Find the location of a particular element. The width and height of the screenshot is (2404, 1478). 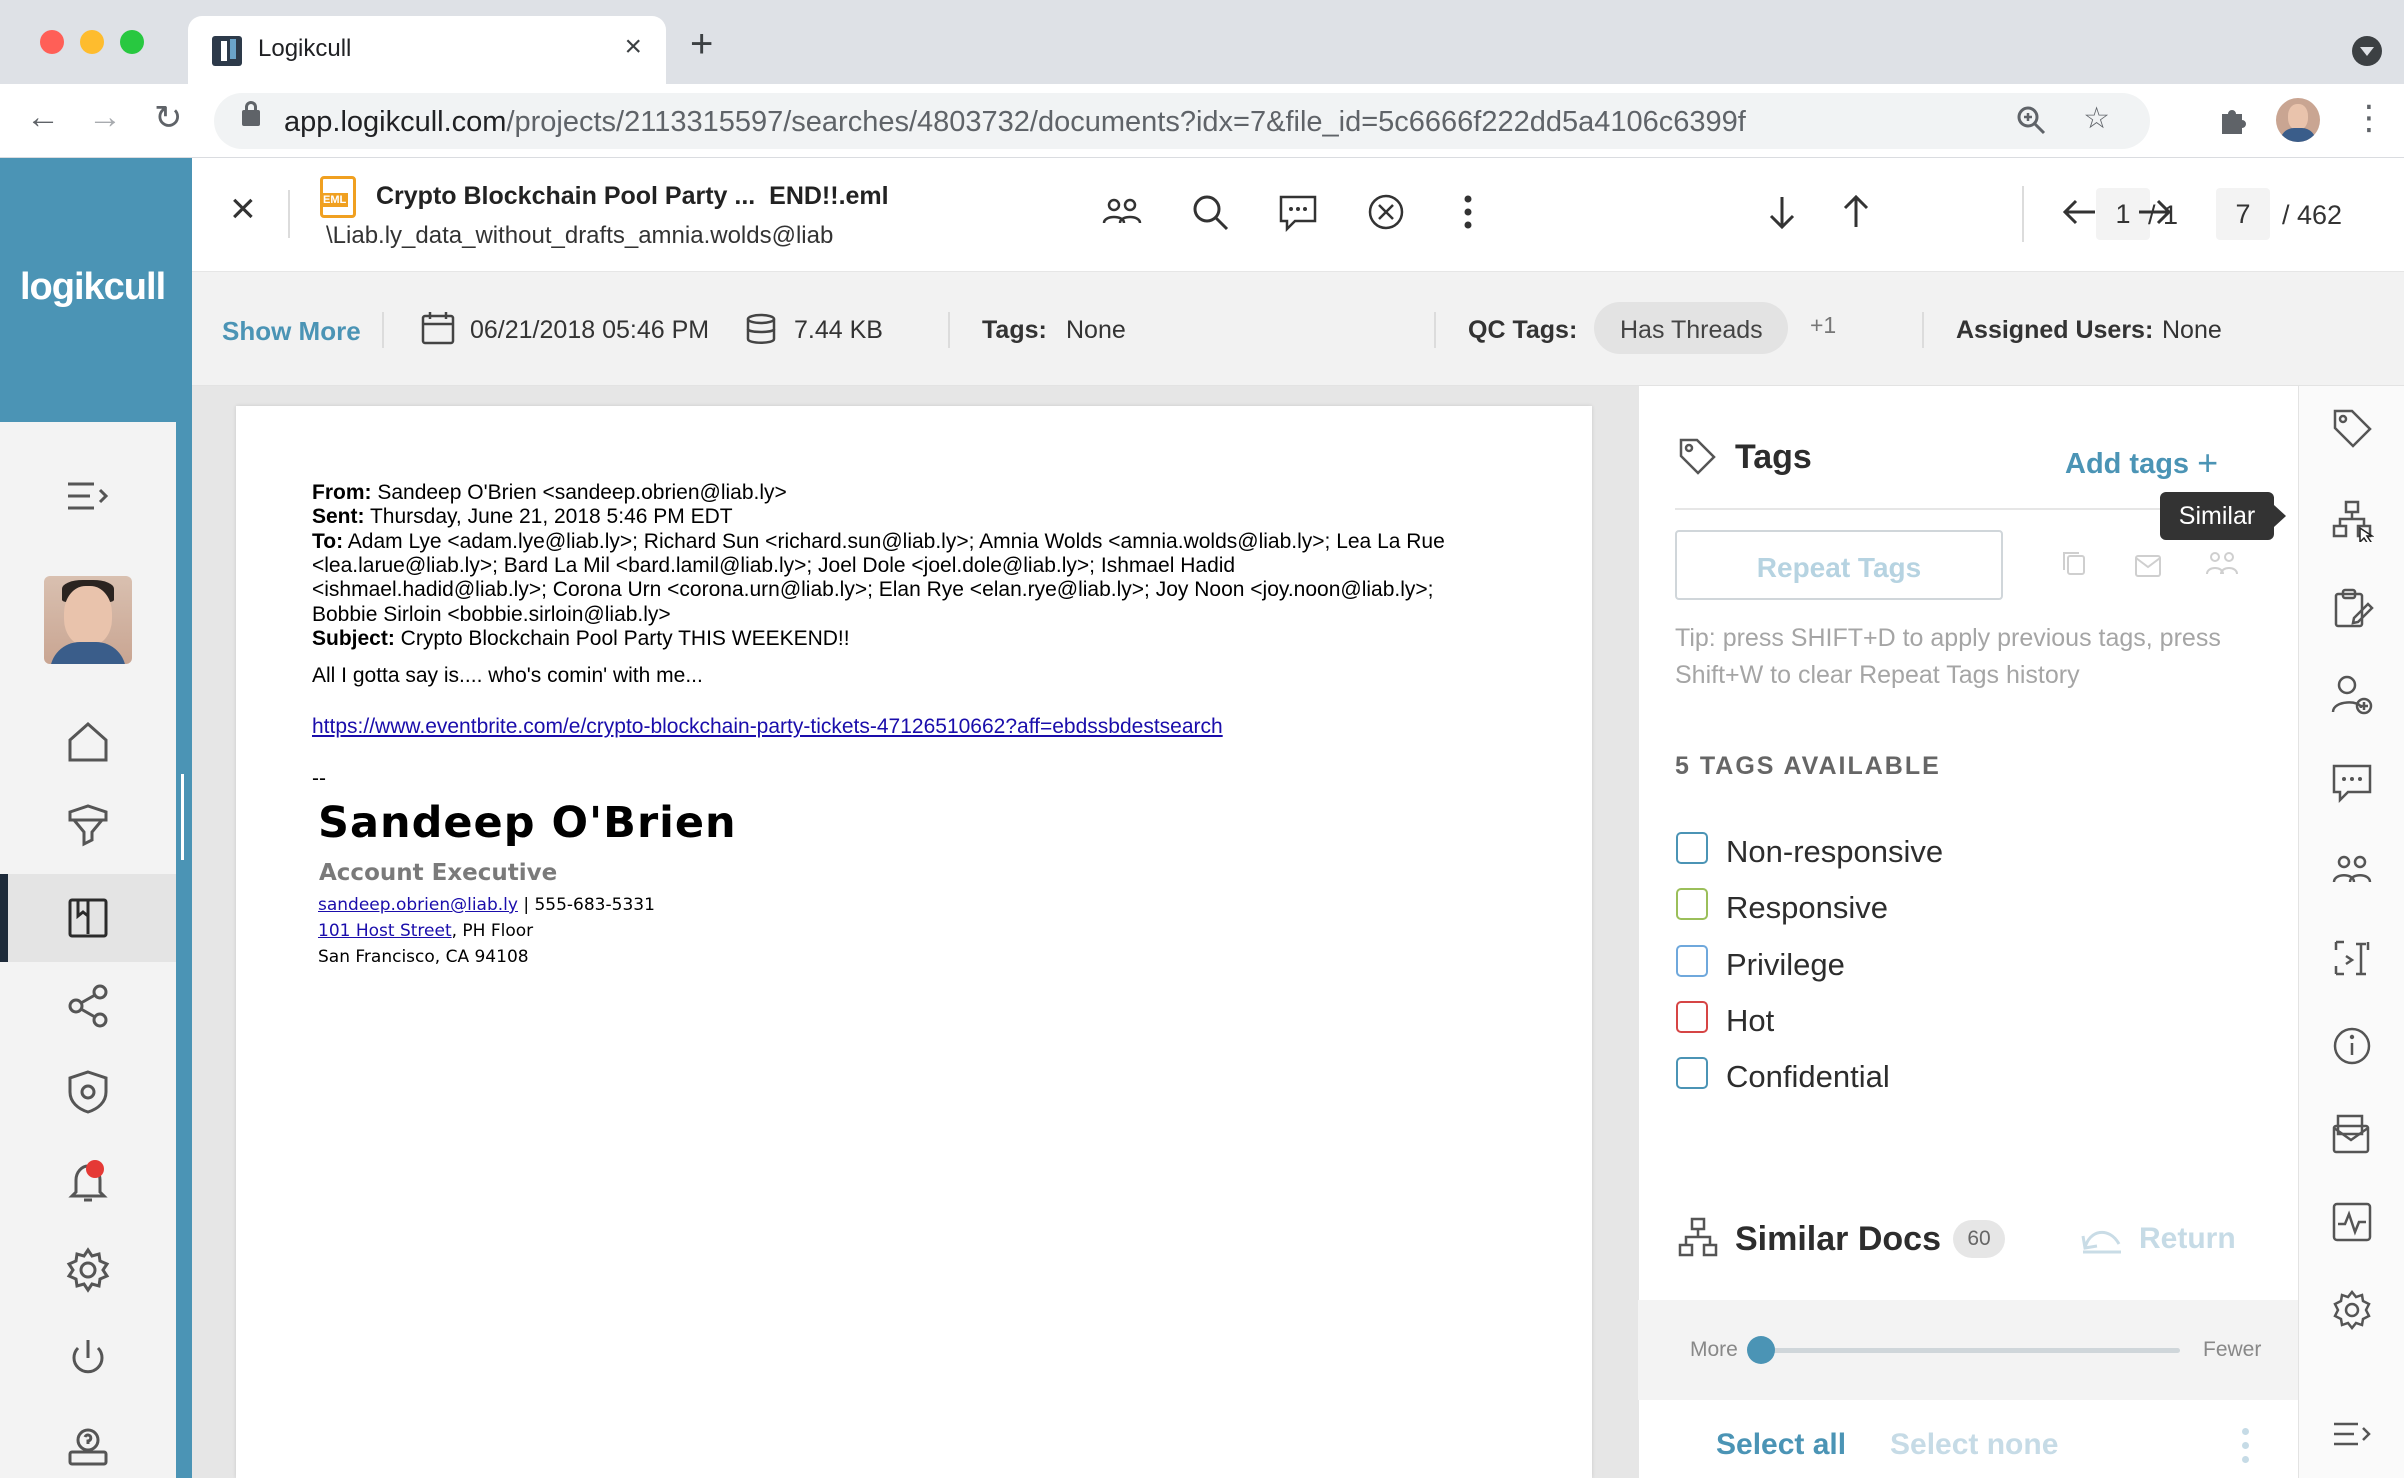

family-tags-icon is located at coordinates (2151, 566).